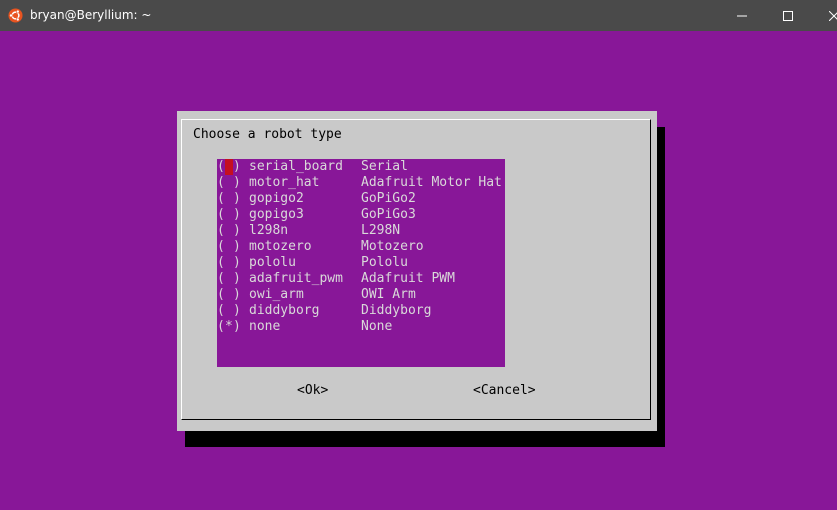  What do you see at coordinates (312, 391) in the screenshot?
I see `ok-button: <Ok>` at bounding box center [312, 391].